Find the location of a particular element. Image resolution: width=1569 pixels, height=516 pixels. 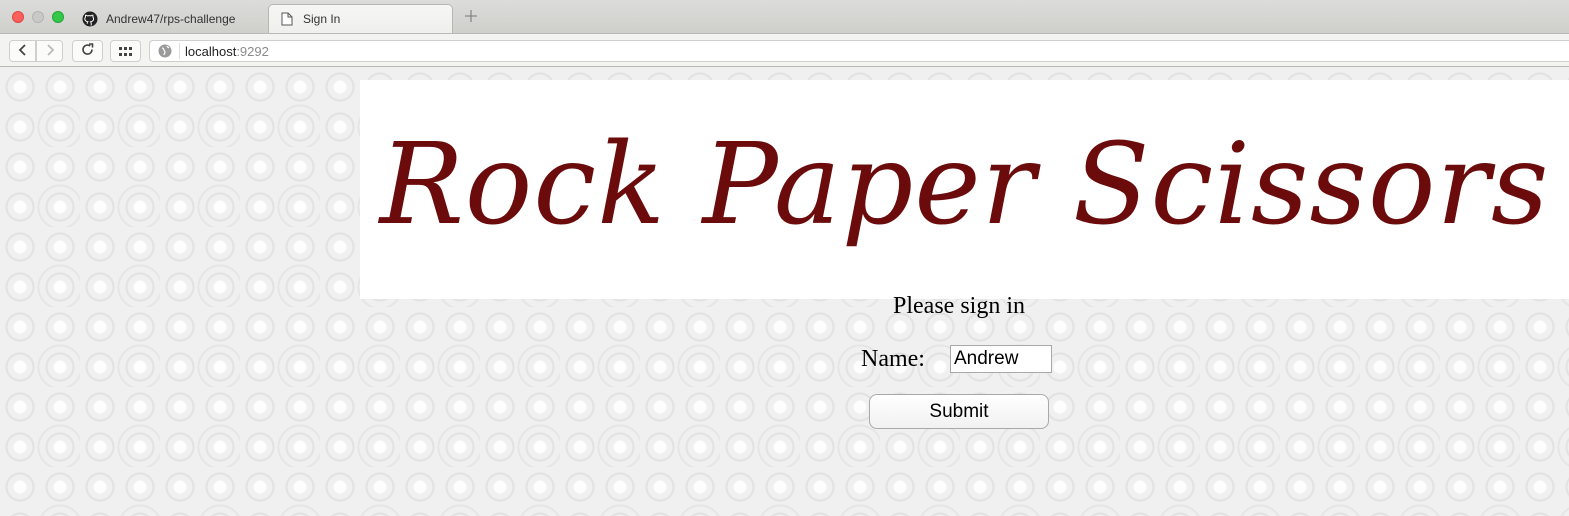

name-label: Name: is located at coordinates (893, 359).